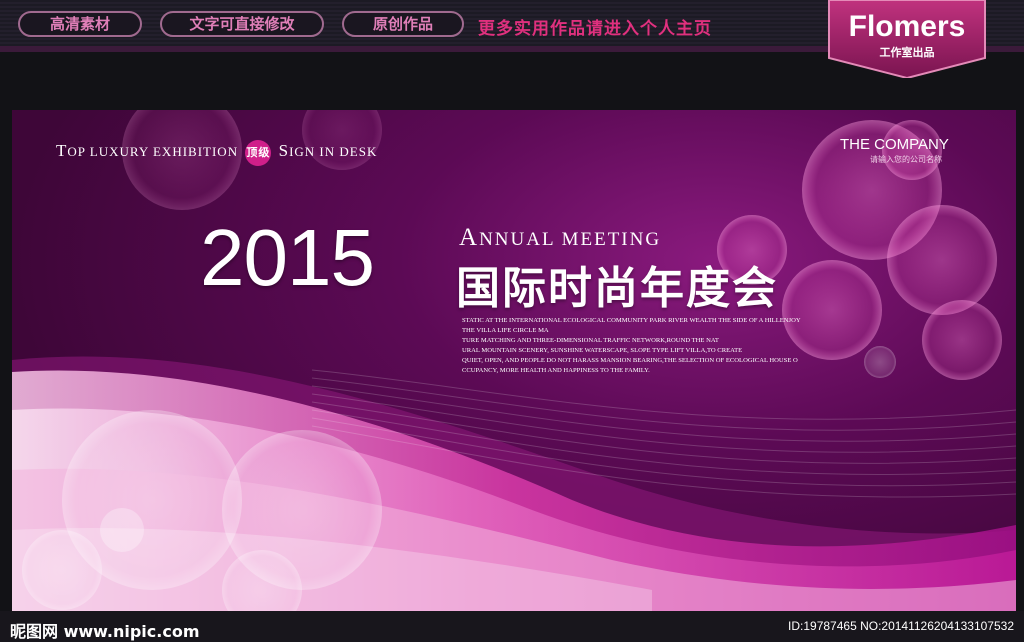  Describe the element at coordinates (901, 626) in the screenshot. I see `image-id: ID:19787465 NO:20141126204133107532` at that location.